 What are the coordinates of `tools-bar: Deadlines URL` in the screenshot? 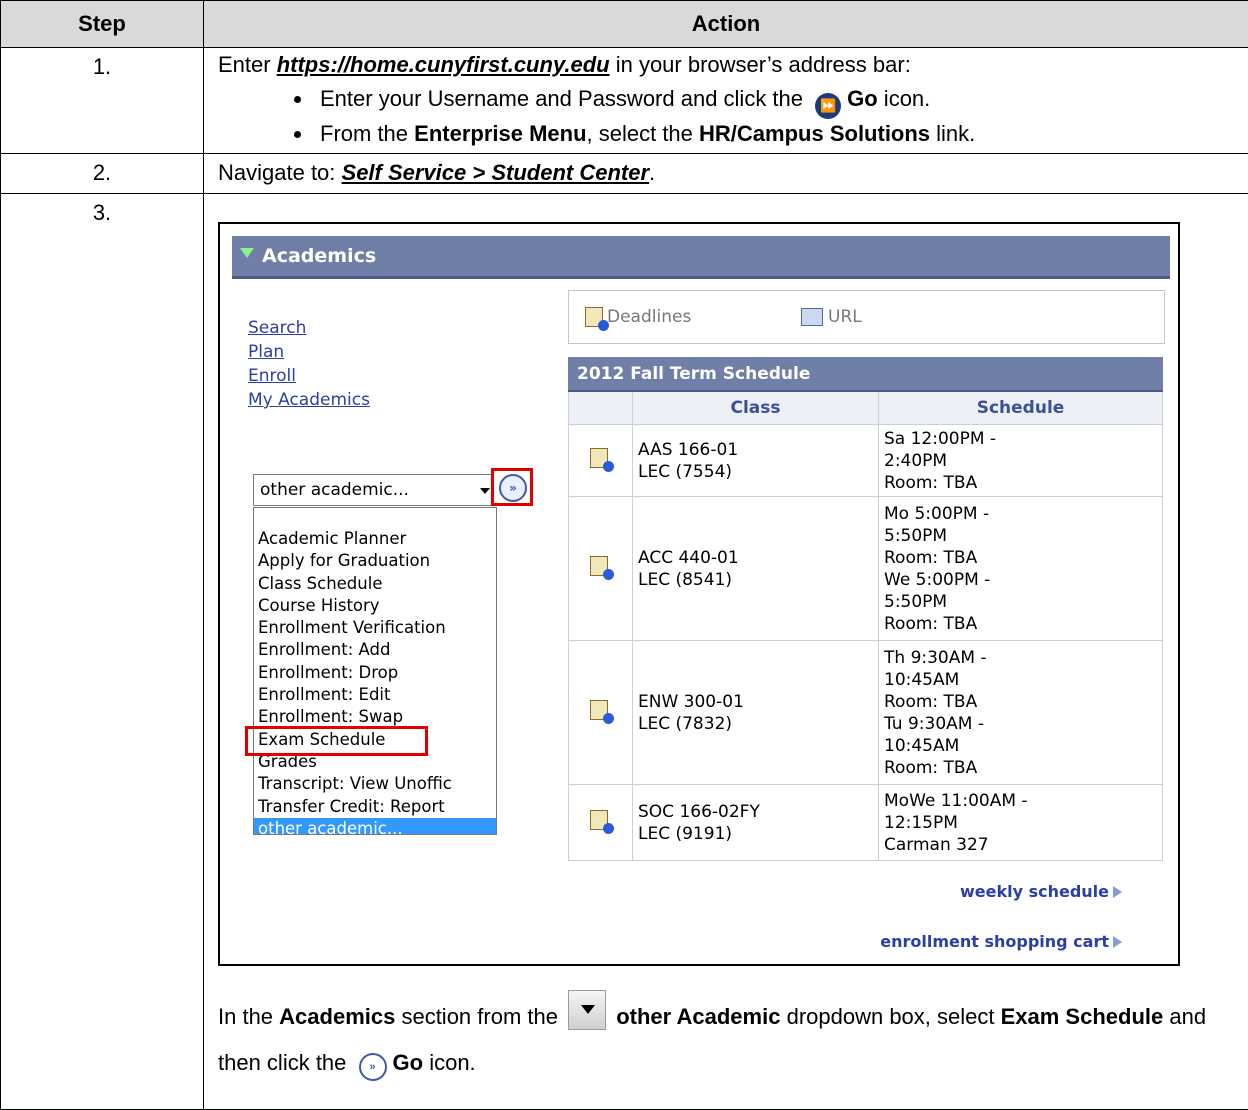 It's located at (866, 317).